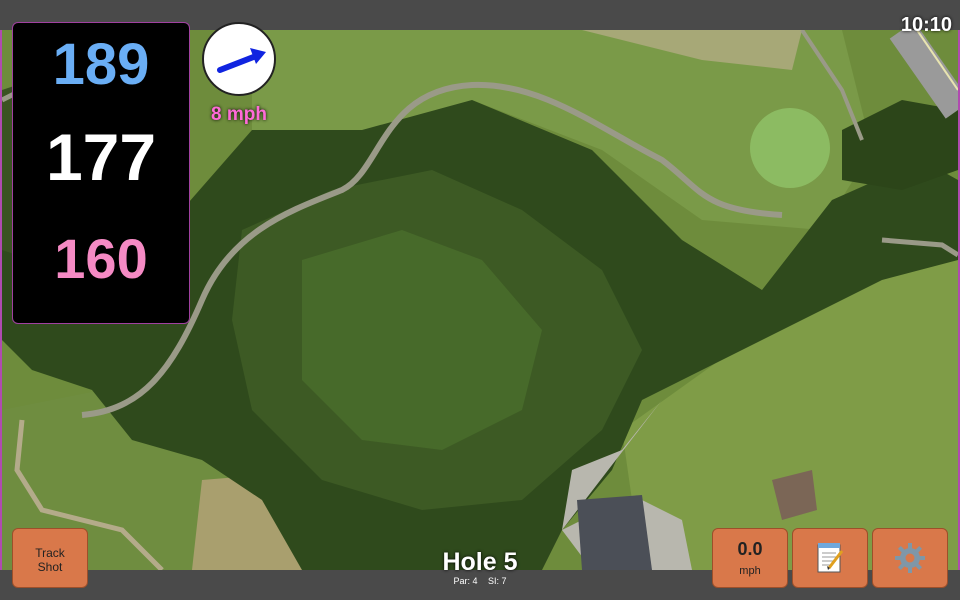 The width and height of the screenshot is (960, 600). Describe the element at coordinates (465, 581) in the screenshot. I see `hole-par: Par: 4` at that location.